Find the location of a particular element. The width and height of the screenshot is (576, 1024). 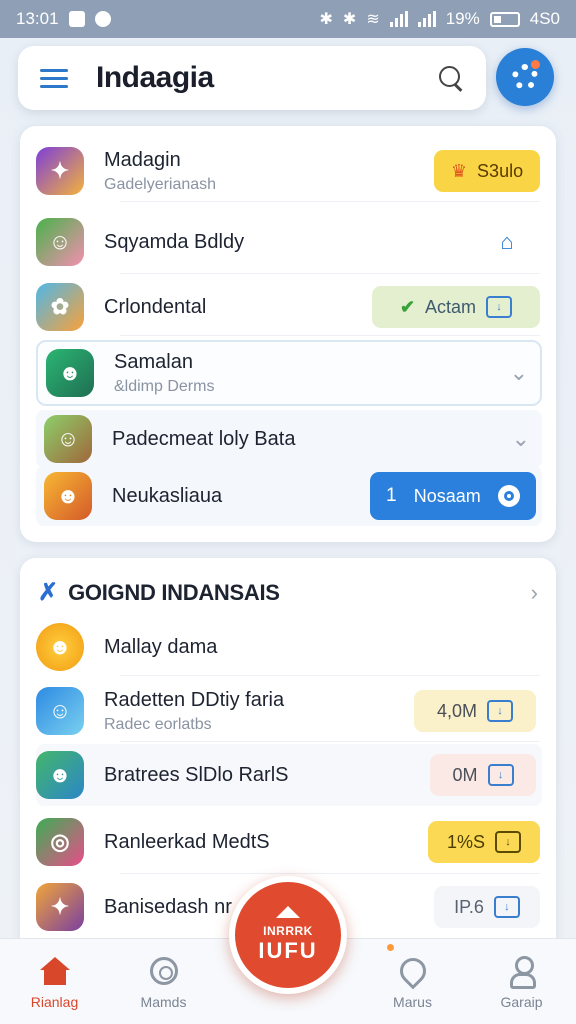

home-icon: ⌂ is located at coordinates (507, 242).